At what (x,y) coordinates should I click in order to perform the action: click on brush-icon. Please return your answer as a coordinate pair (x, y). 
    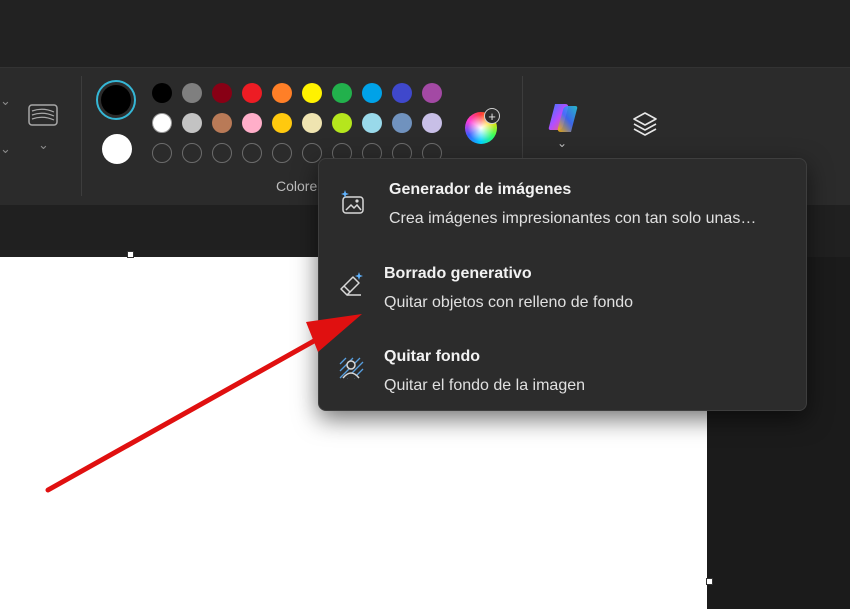
    Looking at the image, I should click on (43, 116).